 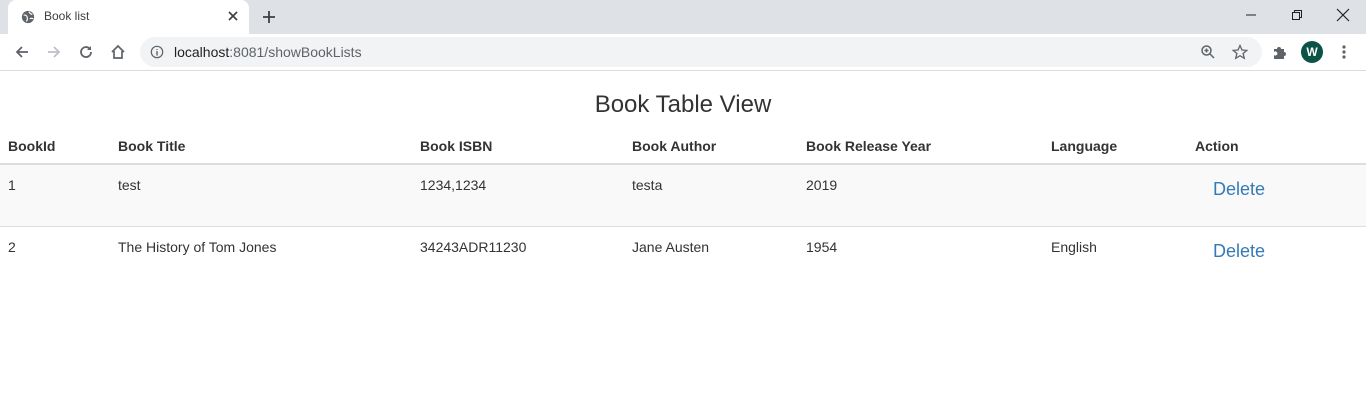 I want to click on close-window-button, so click(x=1343, y=15).